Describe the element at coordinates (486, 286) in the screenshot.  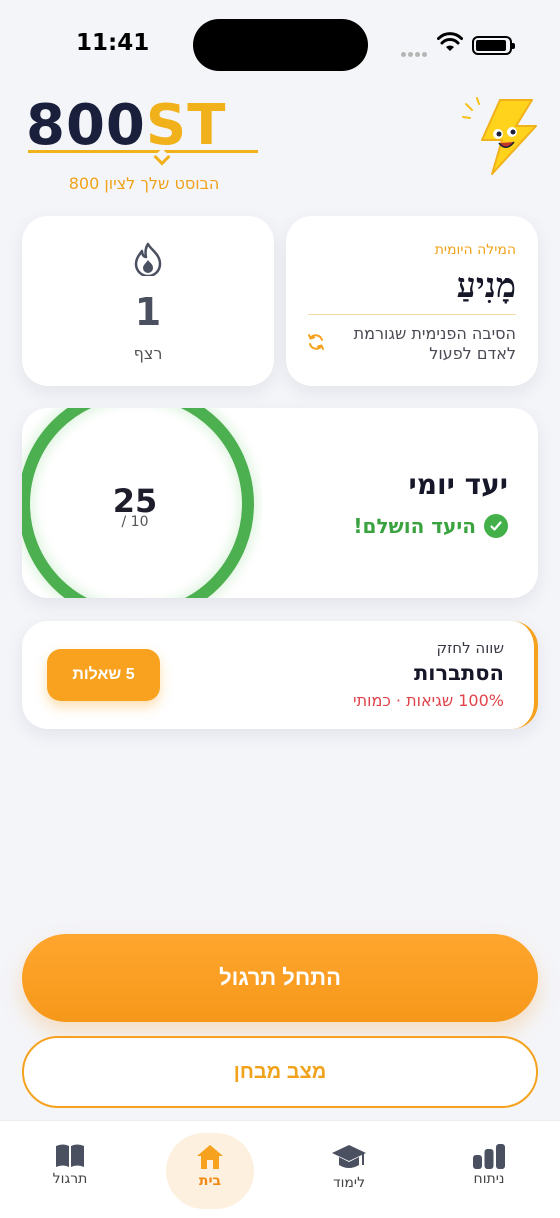
I see `daily-word: מָנִיעַ` at that location.